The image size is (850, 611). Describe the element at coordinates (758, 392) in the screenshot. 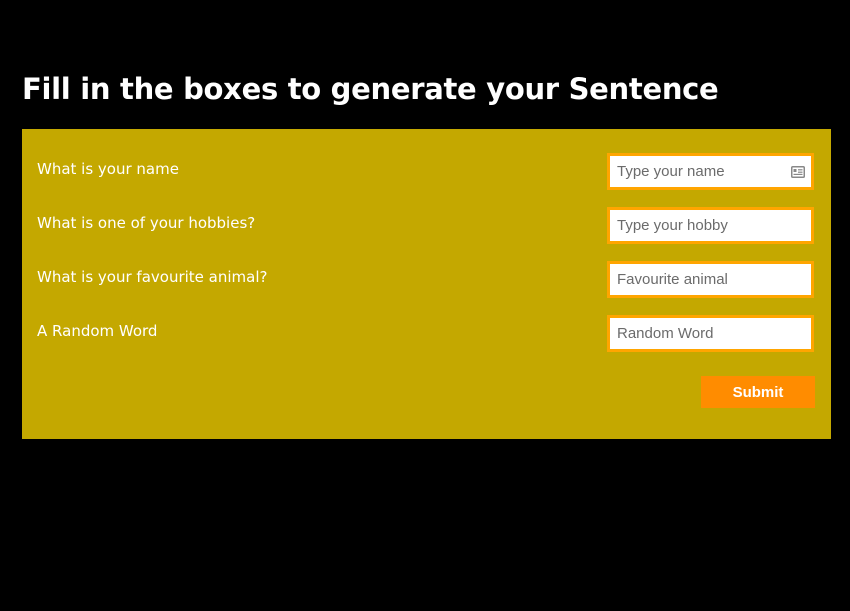

I see `submit-button: Submit` at that location.